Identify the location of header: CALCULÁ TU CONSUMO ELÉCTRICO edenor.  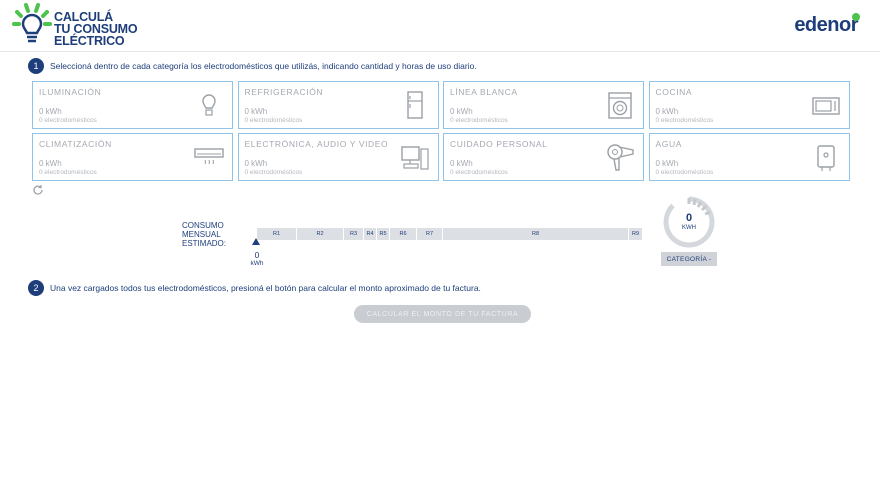
(440, 26).